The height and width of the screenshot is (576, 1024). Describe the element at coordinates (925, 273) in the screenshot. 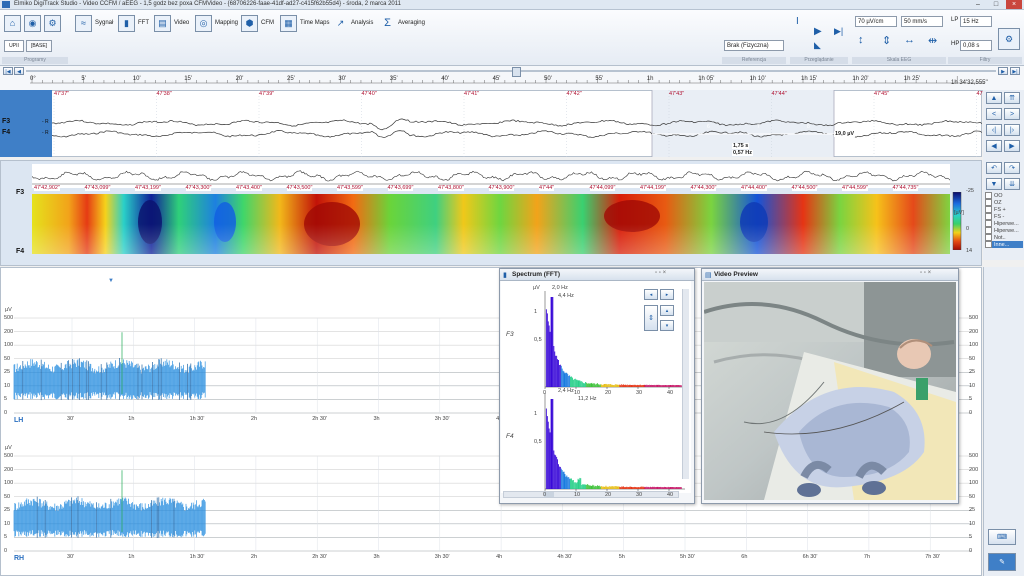

I see `video-window-buttons: ▫ ▫ ×` at that location.